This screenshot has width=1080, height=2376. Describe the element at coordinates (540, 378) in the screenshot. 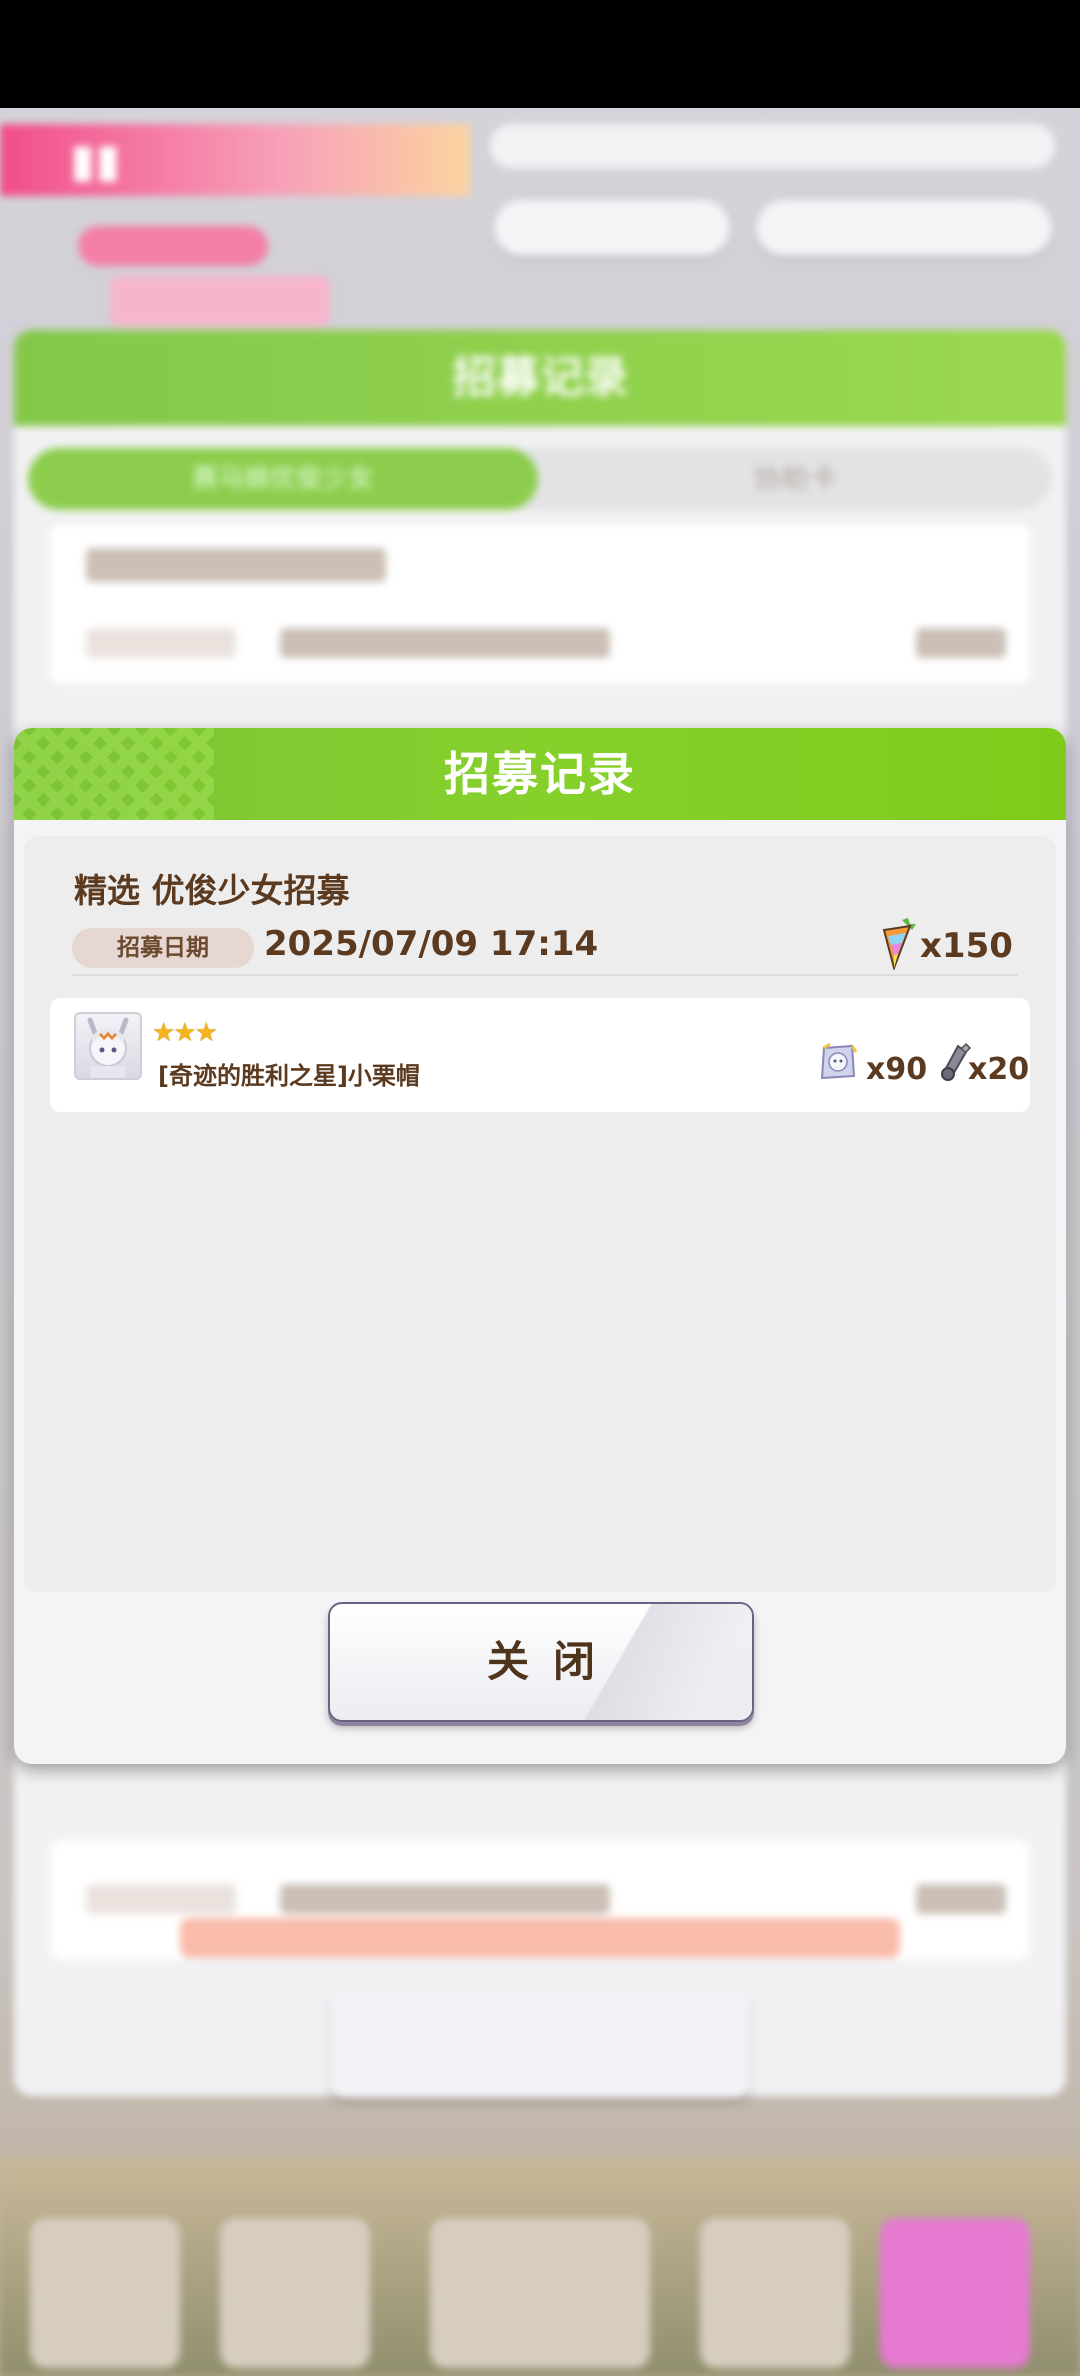

I see `background-dialog-title: 招募记录` at that location.